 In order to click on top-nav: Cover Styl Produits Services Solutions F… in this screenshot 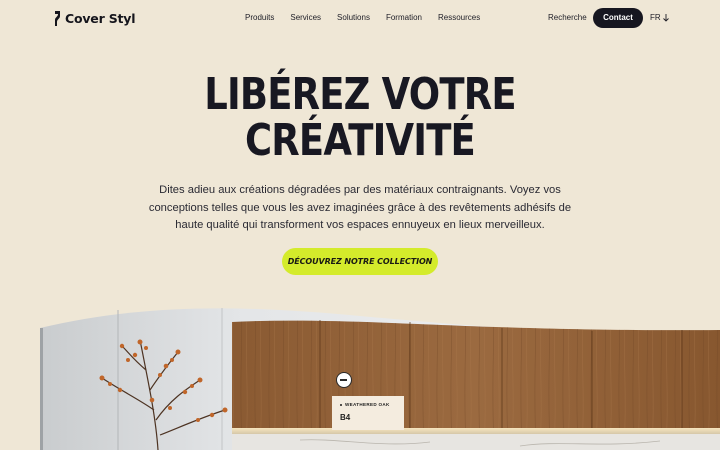, I will do `click(360, 18)`.